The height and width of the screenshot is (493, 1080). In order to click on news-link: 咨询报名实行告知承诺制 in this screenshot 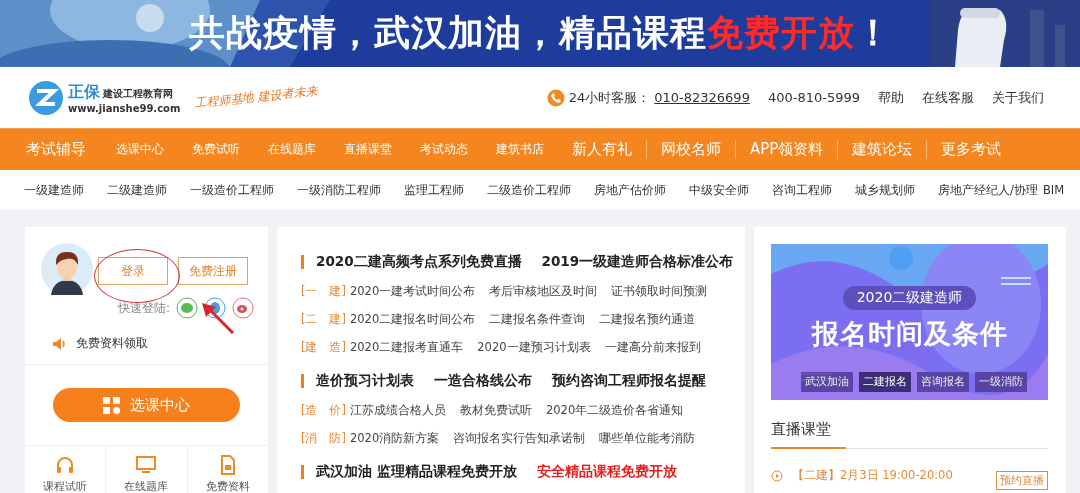, I will do `click(519, 438)`.